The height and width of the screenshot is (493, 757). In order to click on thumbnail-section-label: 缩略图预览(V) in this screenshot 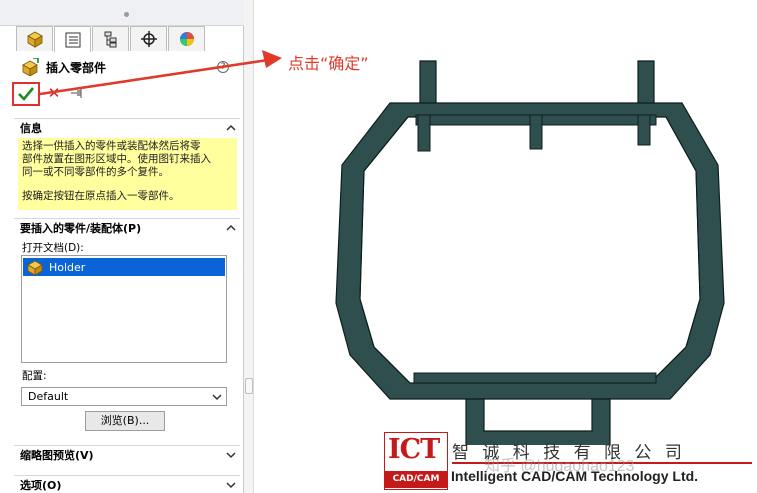, I will do `click(57, 455)`.